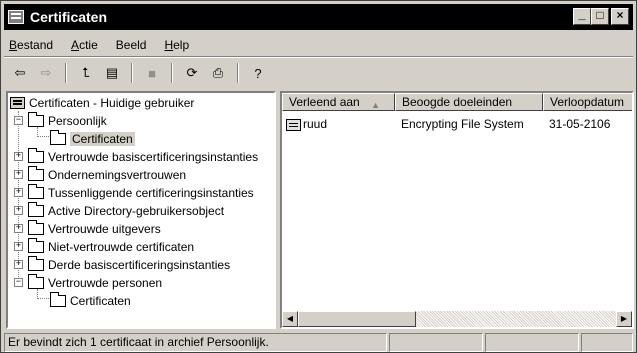 The image size is (637, 353). Describe the element at coordinates (143, 157) in the screenshot. I see `tree-item-trusted-root: Vertrouwde basiscertificeringsinstanties` at that location.